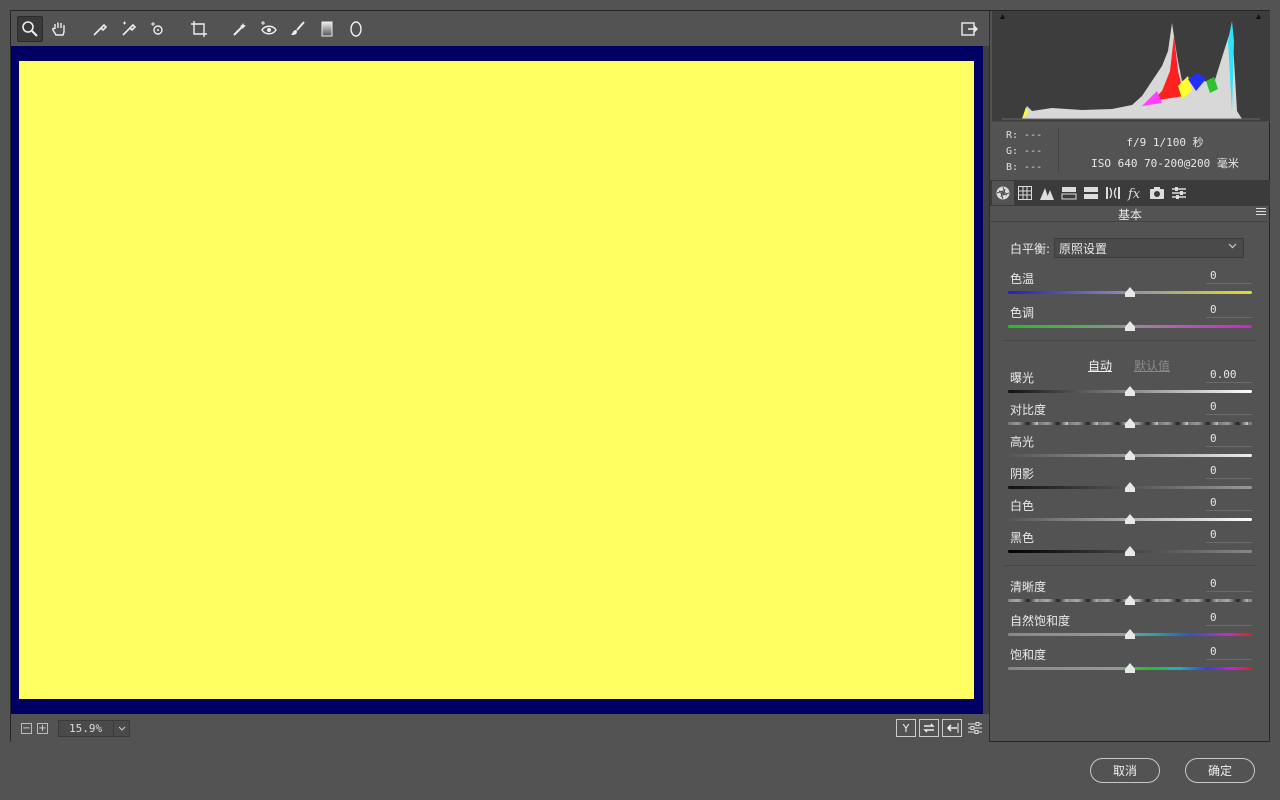  I want to click on temperature-slider: 色温 0, so click(1130, 284).